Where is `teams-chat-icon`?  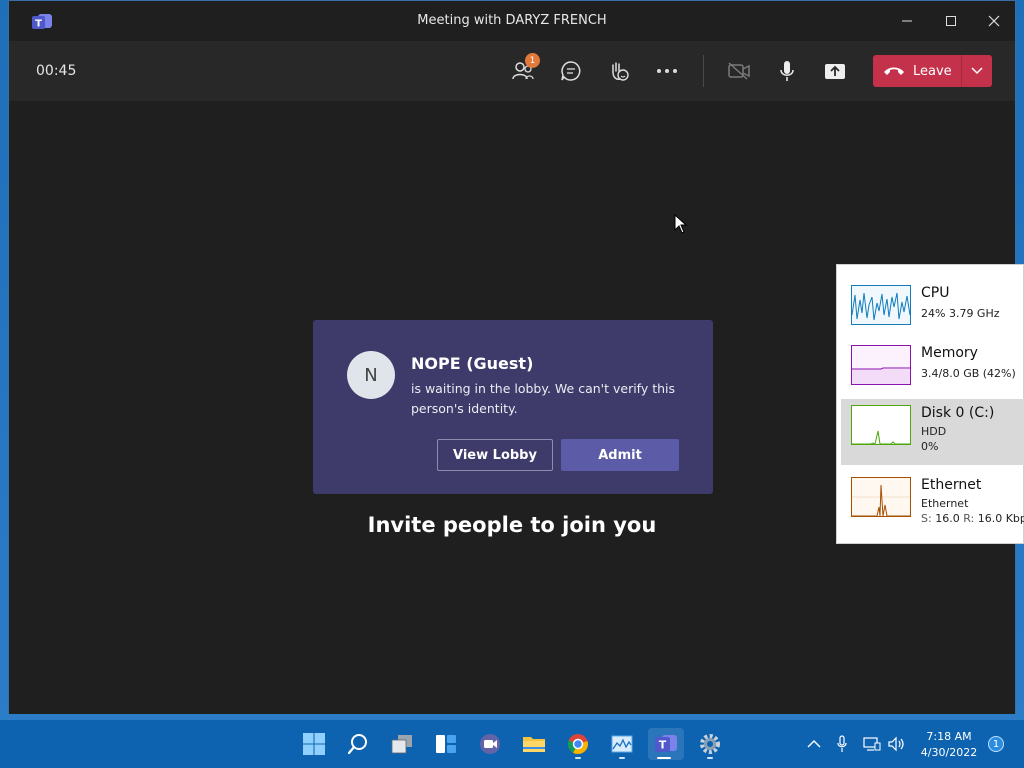
teams-chat-icon is located at coordinates (490, 744).